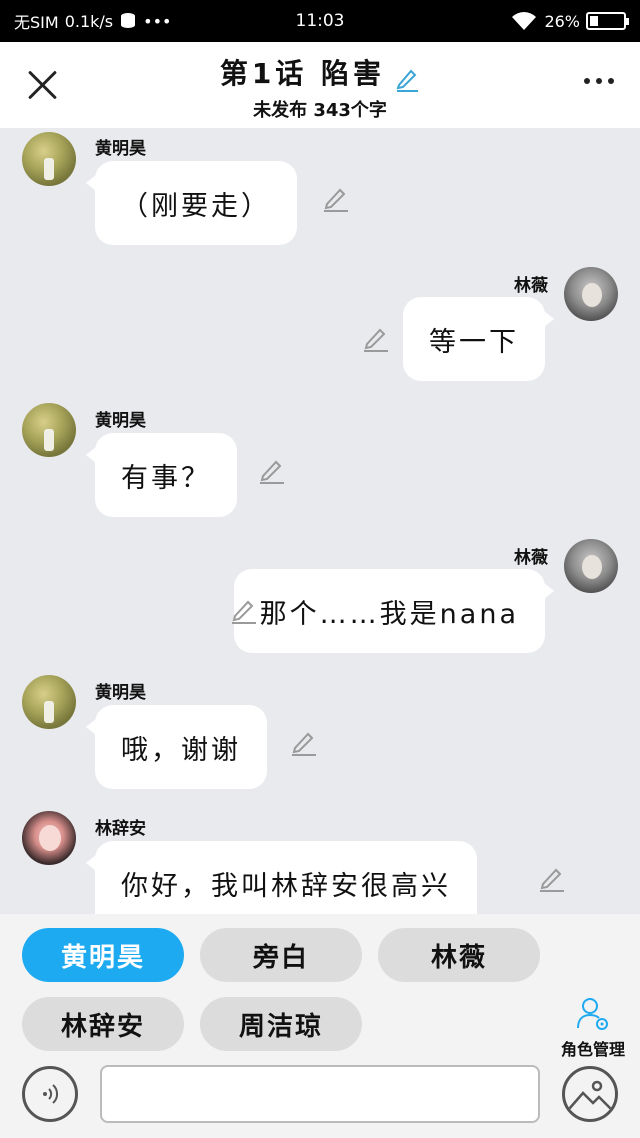 Image resolution: width=640 pixels, height=1138 pixels. I want to click on page-subtitle: 未发布 343个字, so click(320, 110).